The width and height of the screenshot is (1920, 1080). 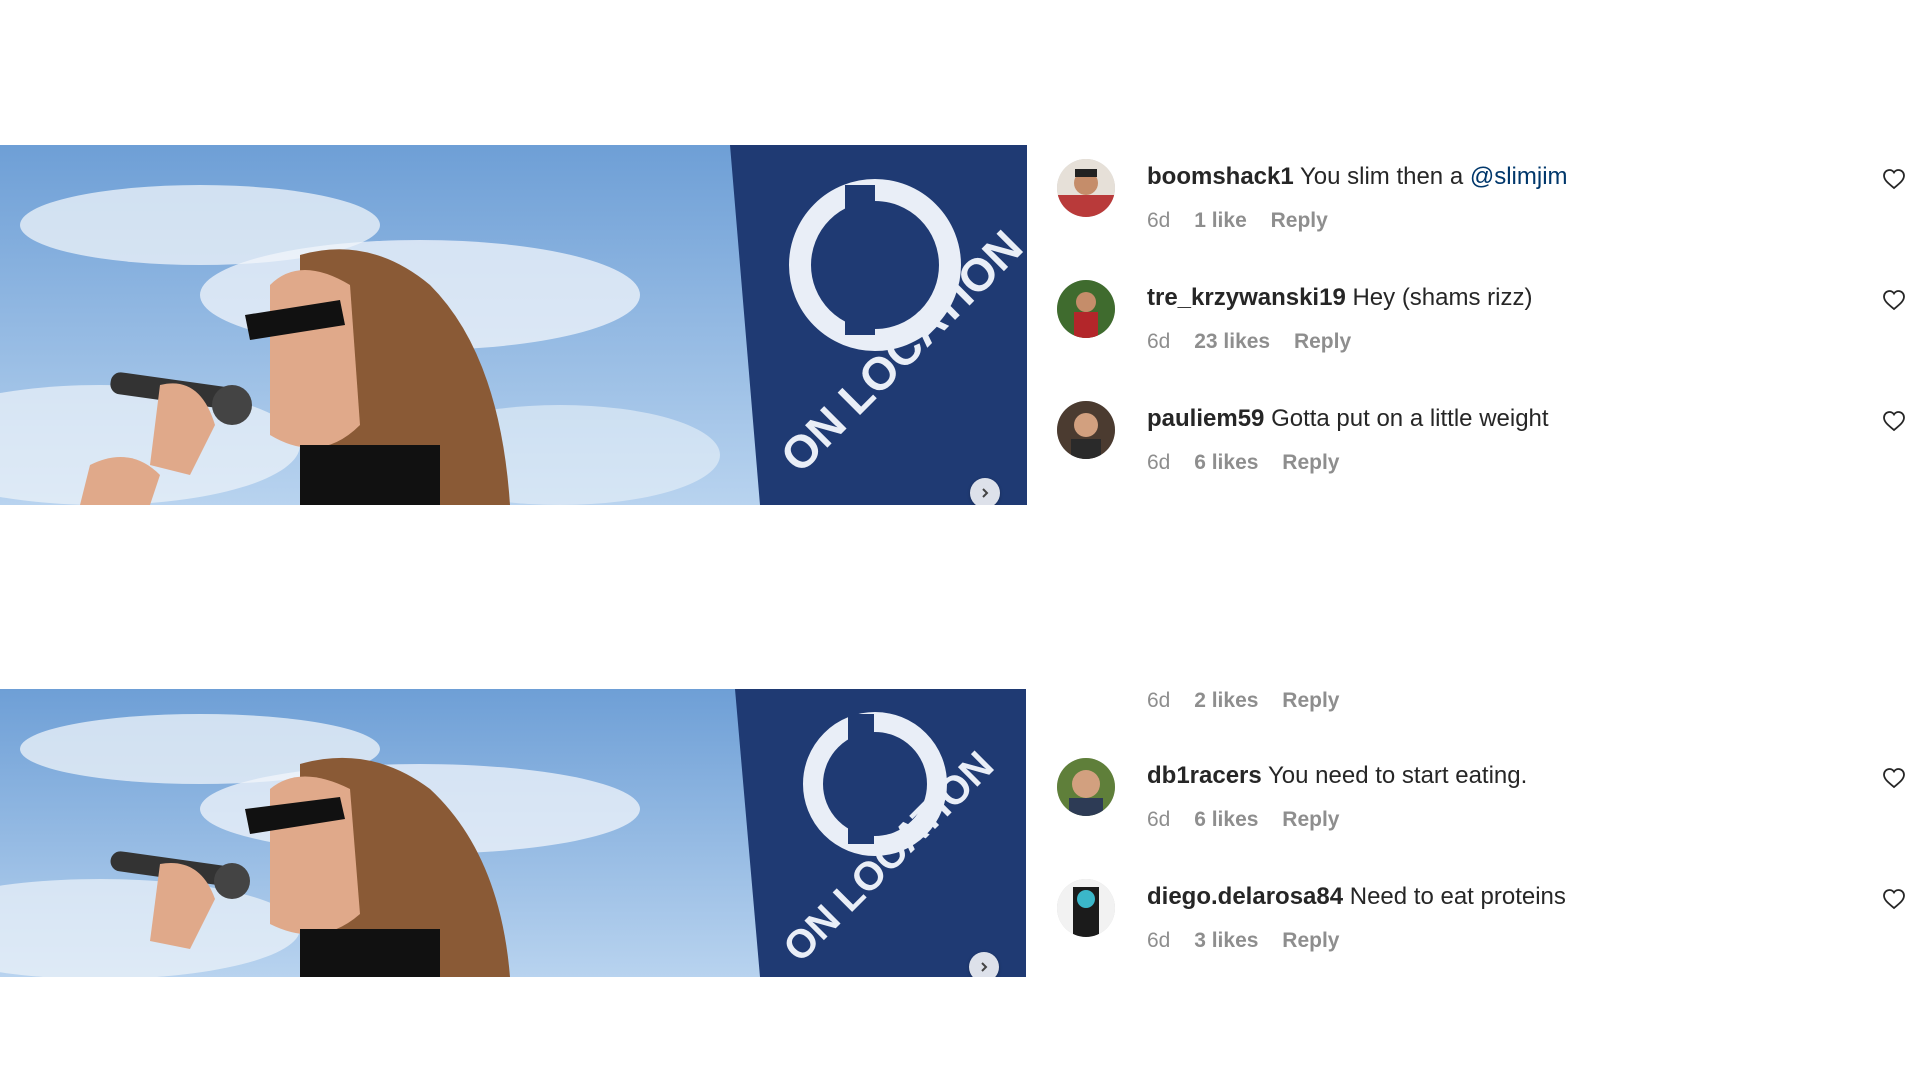 What do you see at coordinates (1205, 418) in the screenshot?
I see `comment-username: pauliem59` at bounding box center [1205, 418].